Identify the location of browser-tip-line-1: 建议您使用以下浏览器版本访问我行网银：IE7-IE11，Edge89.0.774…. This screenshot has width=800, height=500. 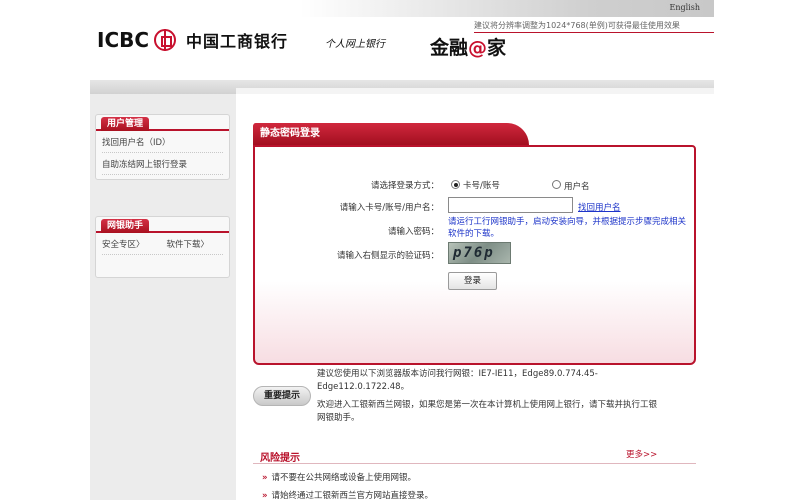
(457, 374).